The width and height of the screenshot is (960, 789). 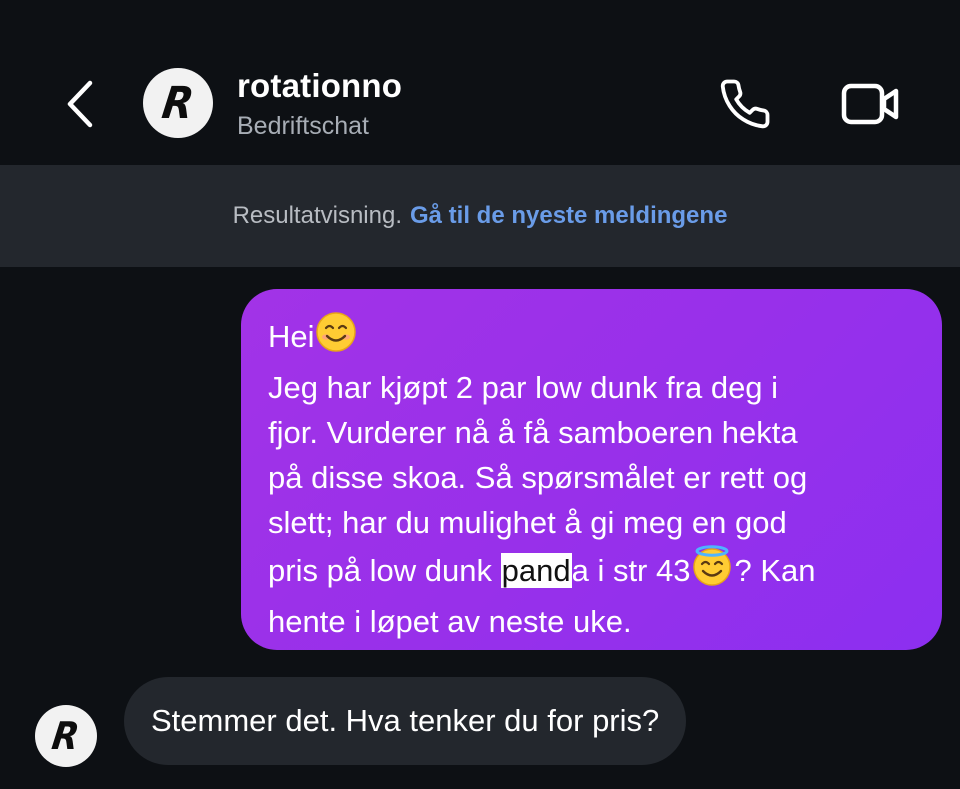 What do you see at coordinates (712, 572) in the screenshot?
I see `halo-face-icon` at bounding box center [712, 572].